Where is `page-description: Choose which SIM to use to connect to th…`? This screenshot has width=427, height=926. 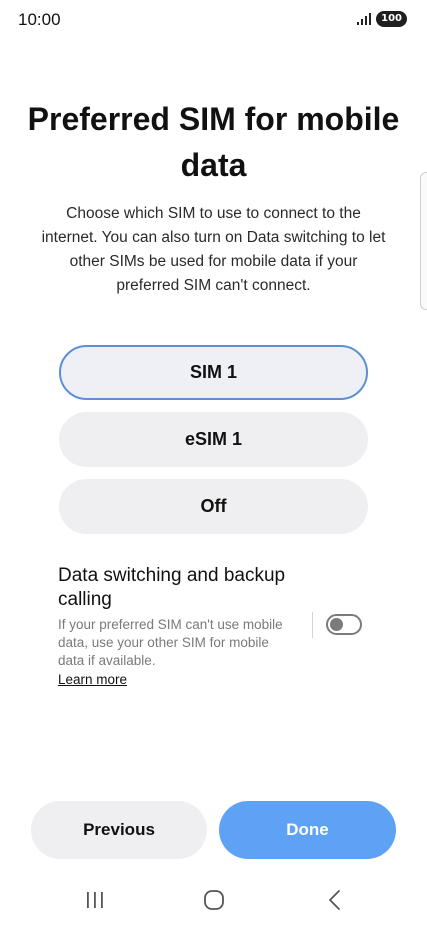 page-description: Choose which SIM to use to connect to th… is located at coordinates (213, 249).